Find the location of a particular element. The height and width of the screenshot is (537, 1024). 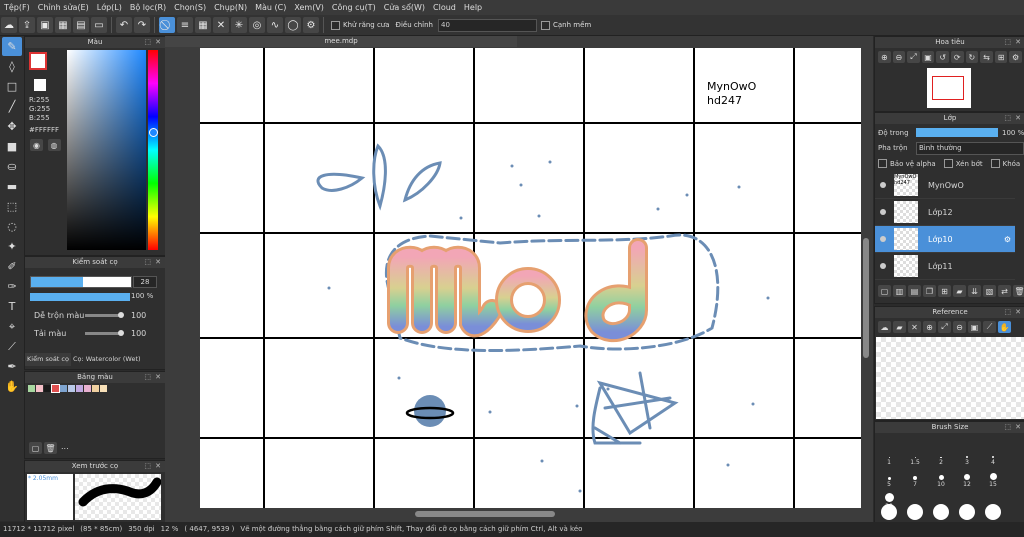

cloud-open-icon: ☁ is located at coordinates (884, 327).